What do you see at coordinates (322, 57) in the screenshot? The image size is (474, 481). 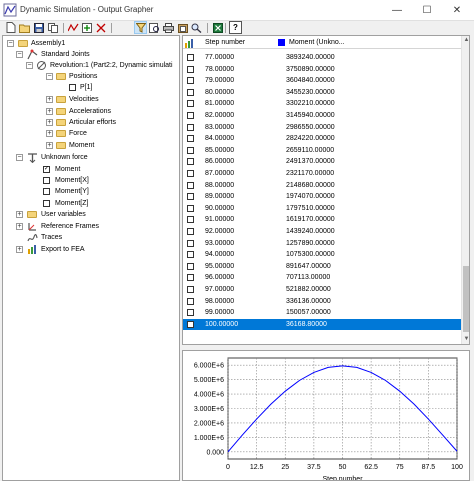 I see `table-row: 77.00000 3893240.00000` at bounding box center [322, 57].